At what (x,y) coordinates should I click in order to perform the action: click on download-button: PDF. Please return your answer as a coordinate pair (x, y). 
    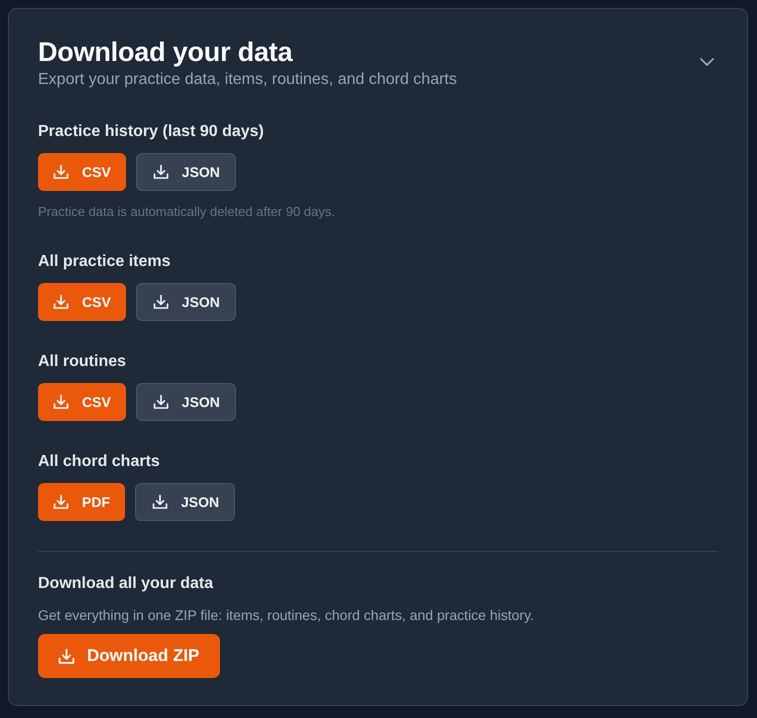
    Looking at the image, I should click on (81, 502).